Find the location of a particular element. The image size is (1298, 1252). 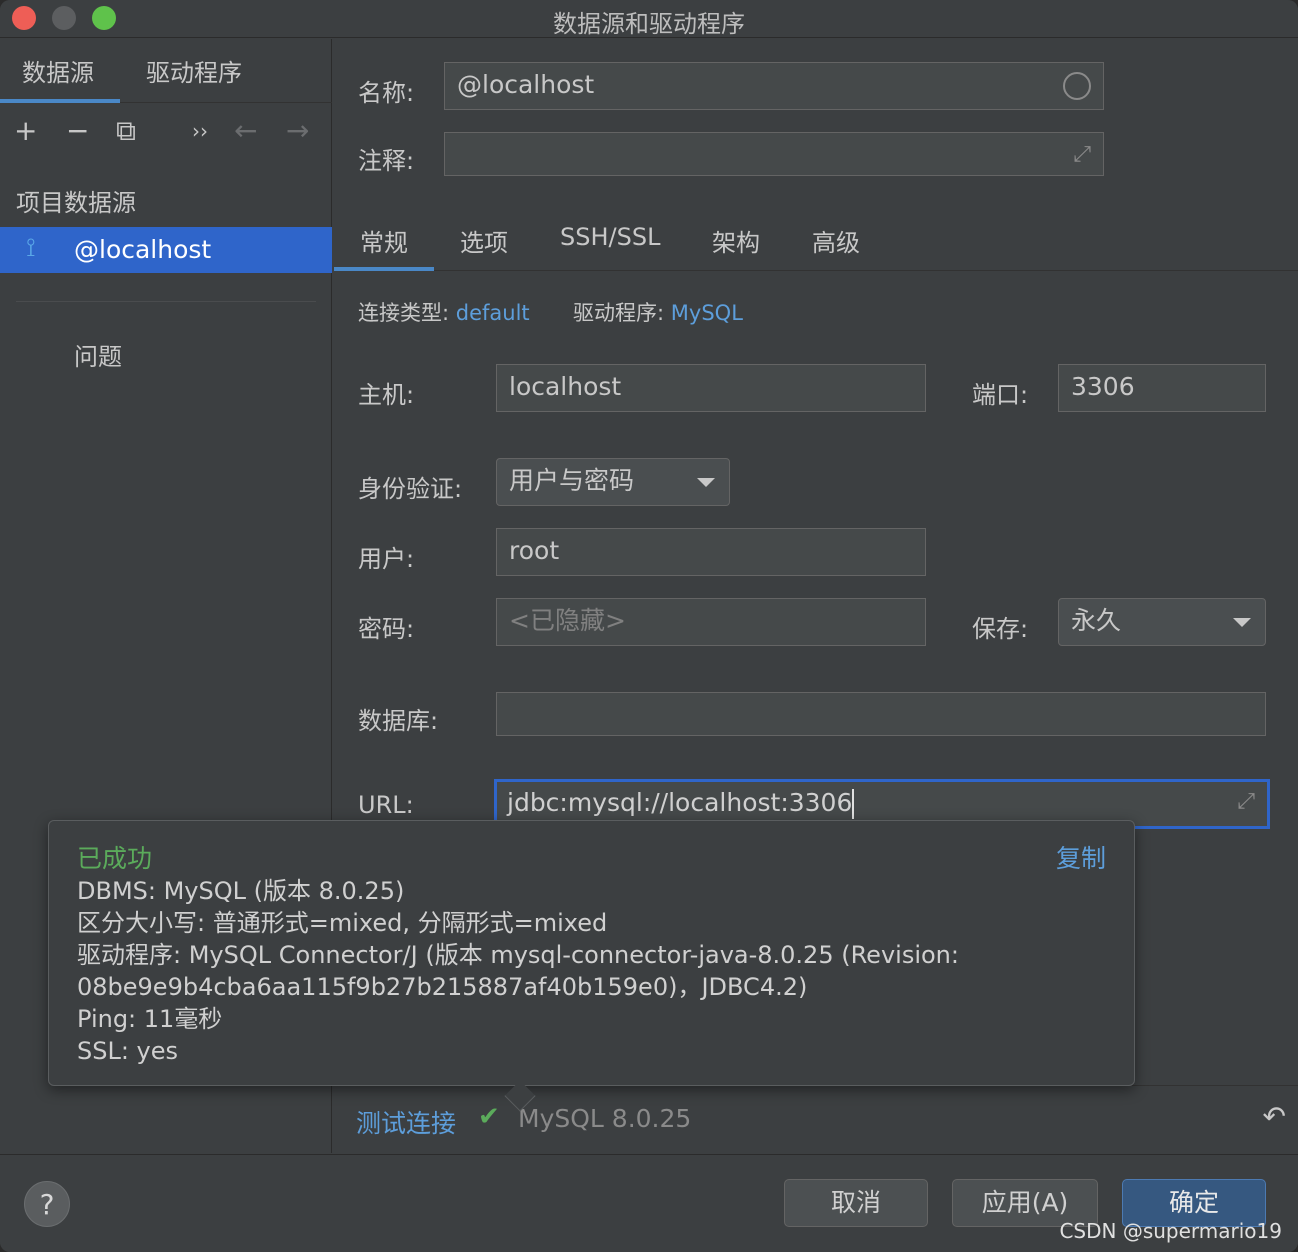

forward-arrow-icon: → is located at coordinates (297, 131).